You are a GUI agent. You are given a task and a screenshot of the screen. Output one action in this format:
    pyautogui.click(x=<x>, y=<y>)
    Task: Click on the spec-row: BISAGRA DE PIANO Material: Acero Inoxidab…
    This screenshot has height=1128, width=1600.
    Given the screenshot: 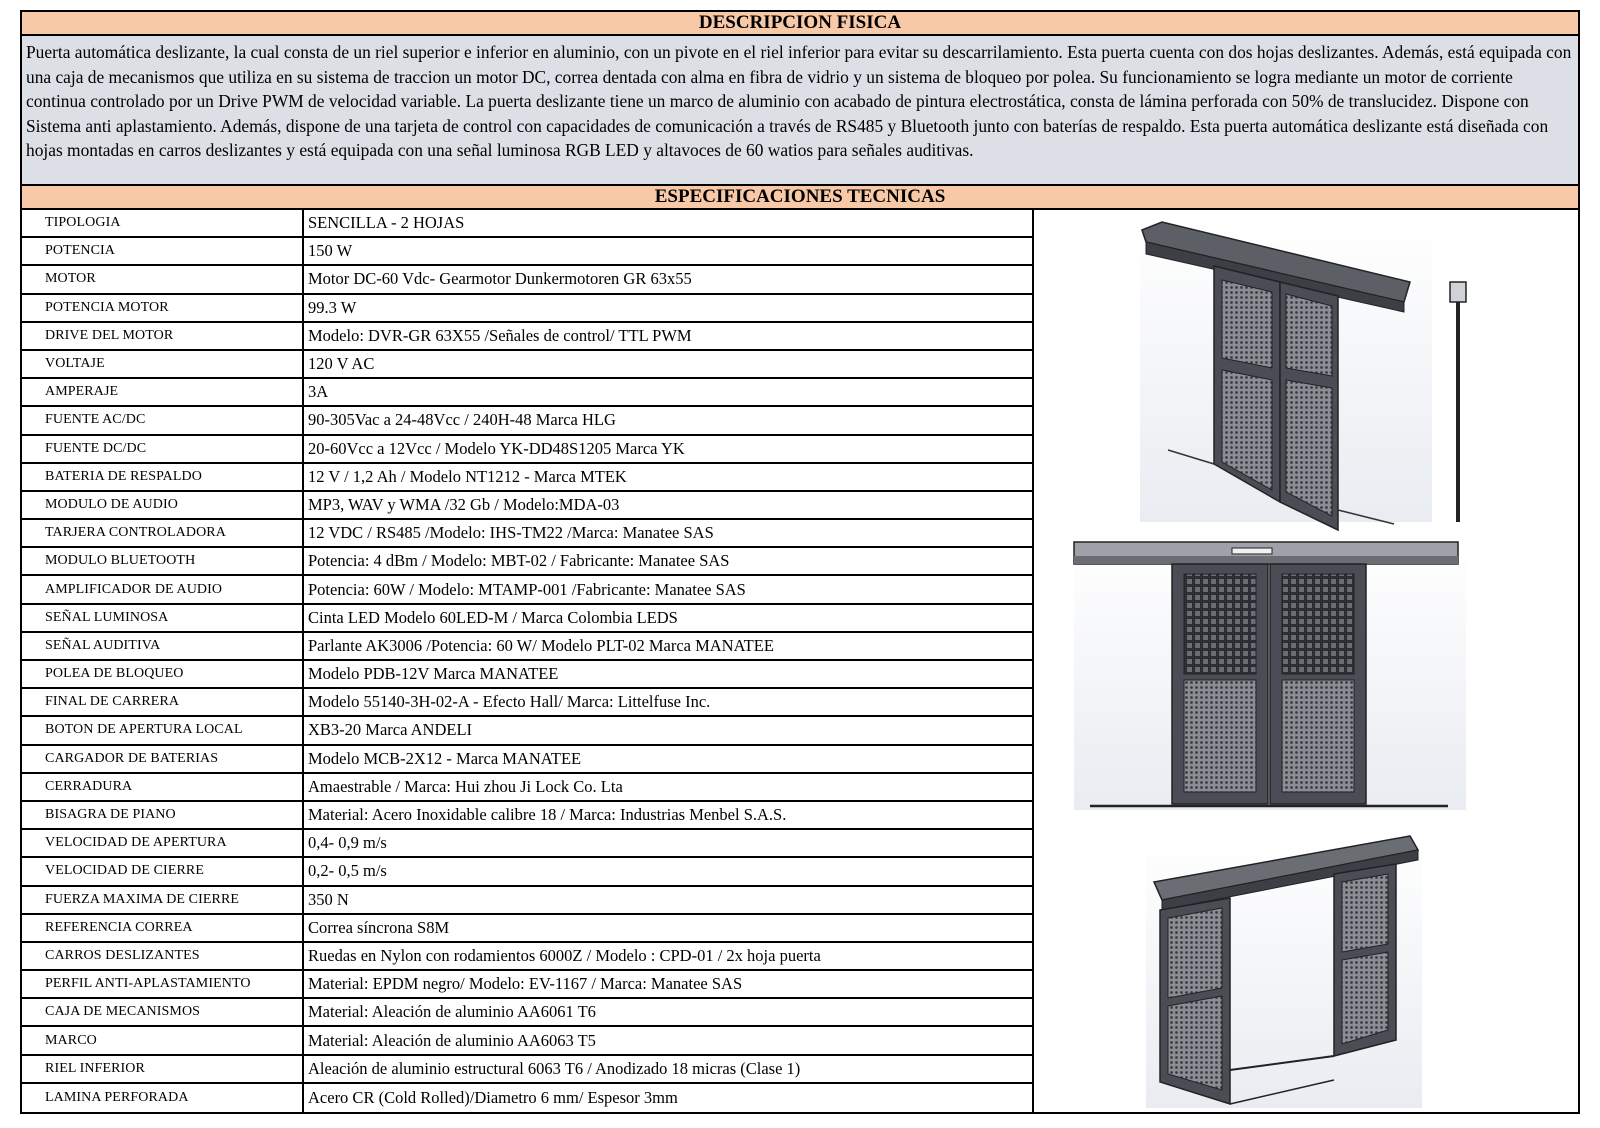 What is the action you would take?
    pyautogui.click(x=527, y=816)
    